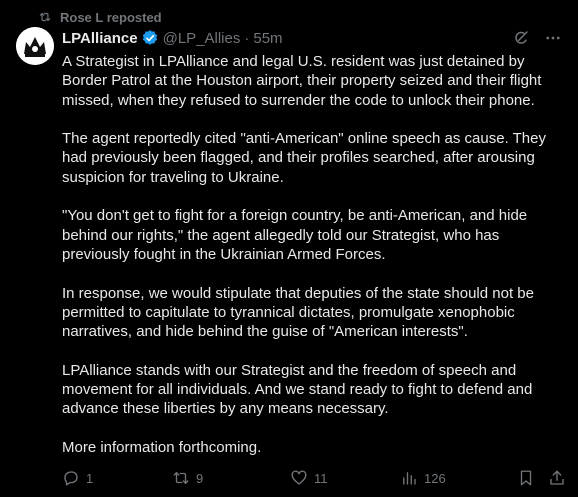  Describe the element at coordinates (200, 478) in the screenshot. I see `repost-count: 9` at that location.